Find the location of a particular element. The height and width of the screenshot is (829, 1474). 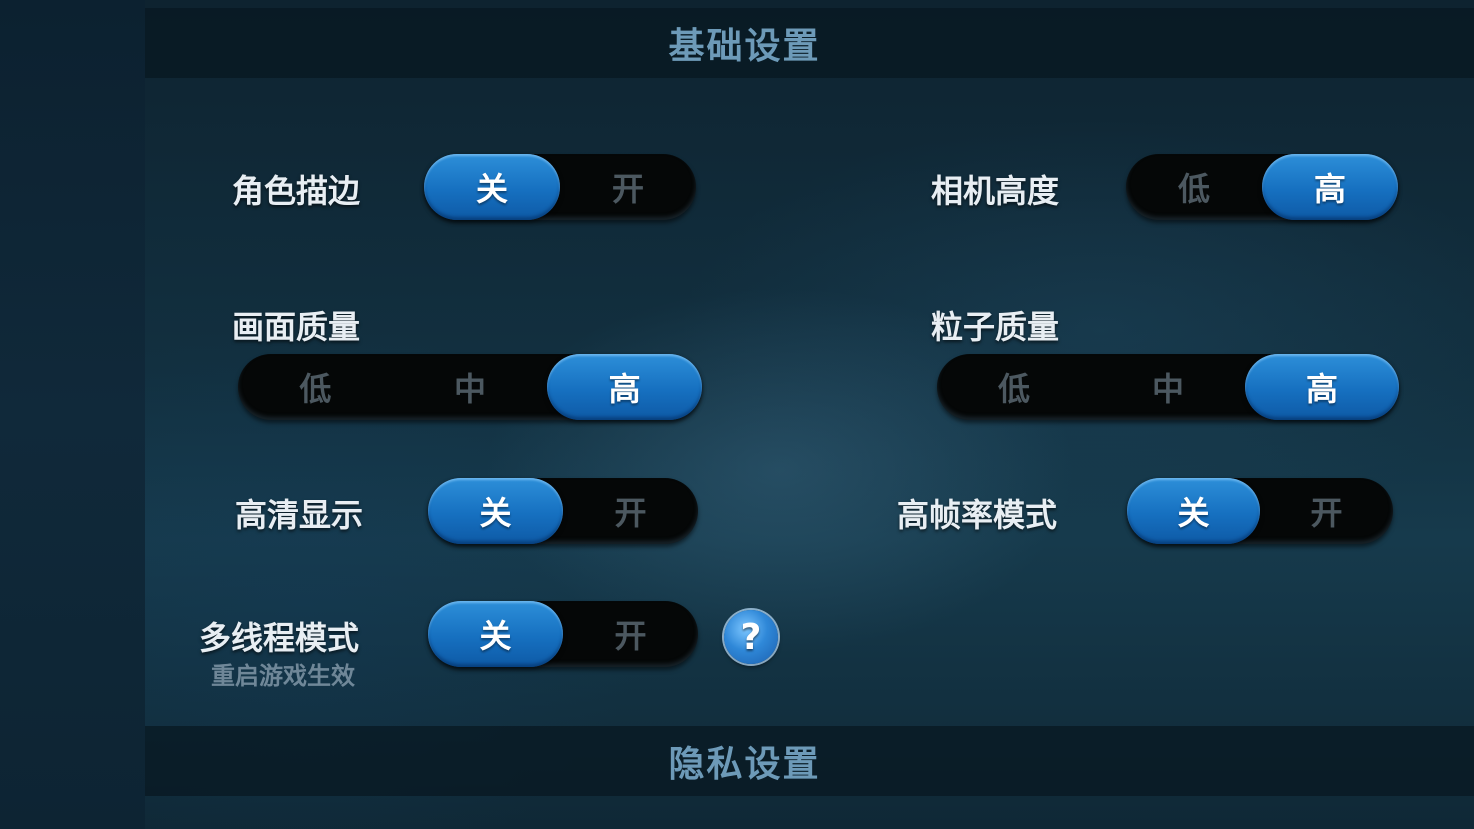

particle-quality-high-option: 高 is located at coordinates (1322, 387).